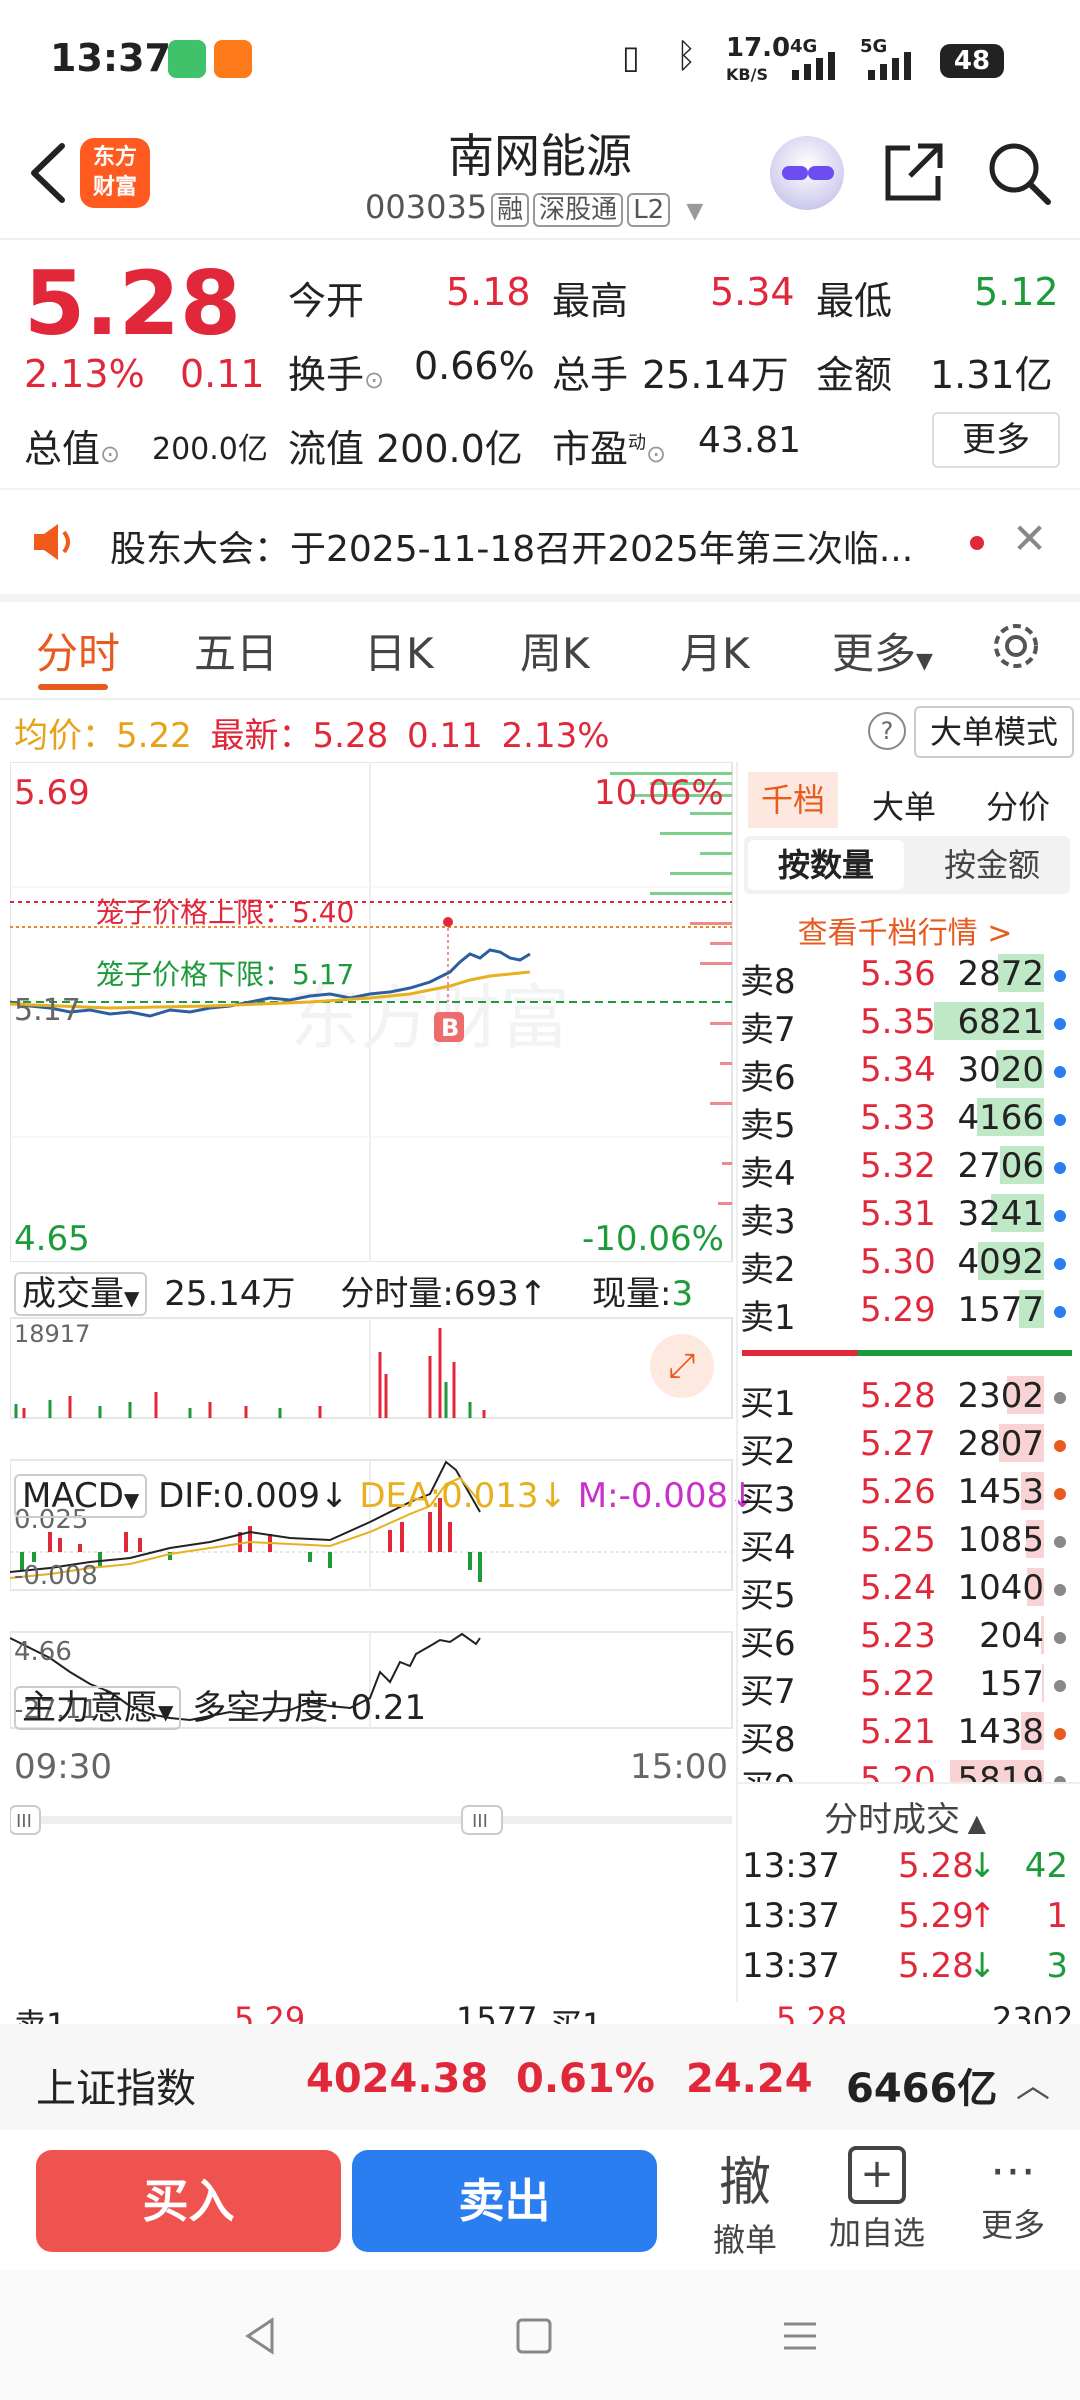  What do you see at coordinates (1033, 2082) in the screenshot?
I see `chevron-up-icon: ︿` at bounding box center [1033, 2082].